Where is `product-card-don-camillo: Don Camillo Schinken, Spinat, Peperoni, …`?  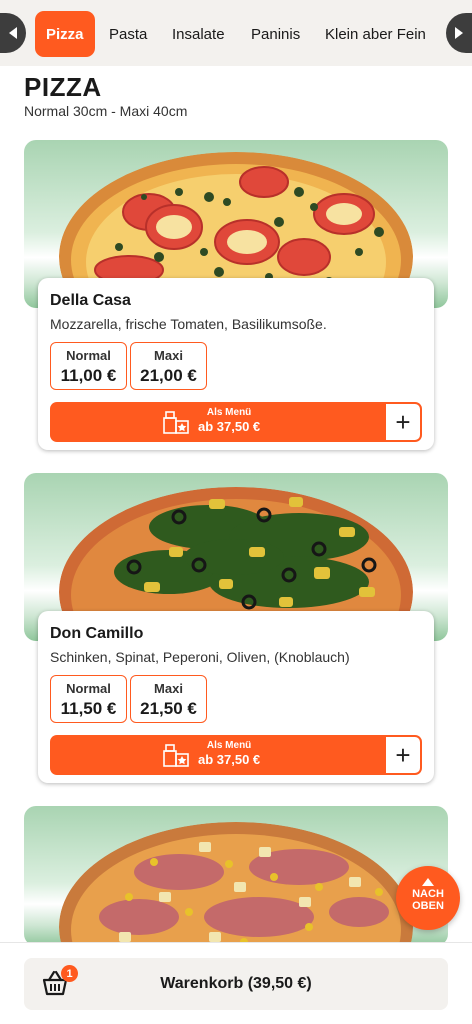
product-card-don-camillo: Don Camillo Schinken, Spinat, Peperoni, … is located at coordinates (236, 697).